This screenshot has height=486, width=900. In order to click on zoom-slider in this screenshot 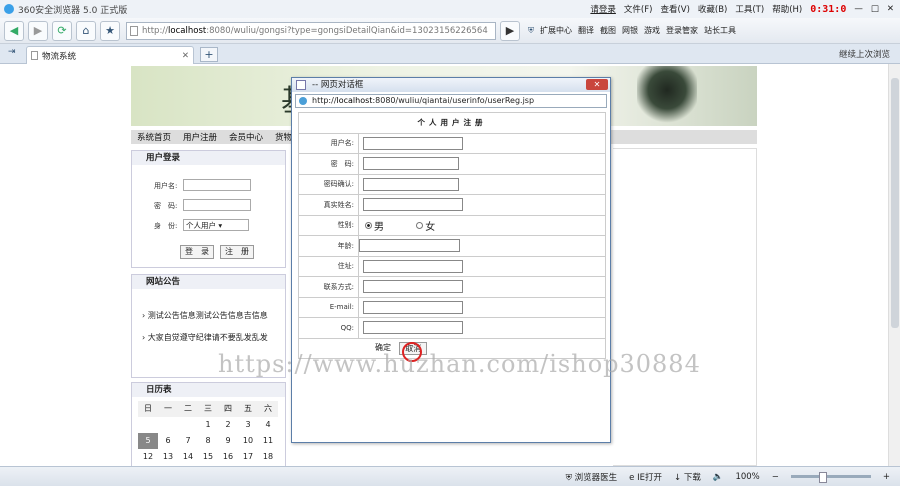, I will do `click(830, 477)`.